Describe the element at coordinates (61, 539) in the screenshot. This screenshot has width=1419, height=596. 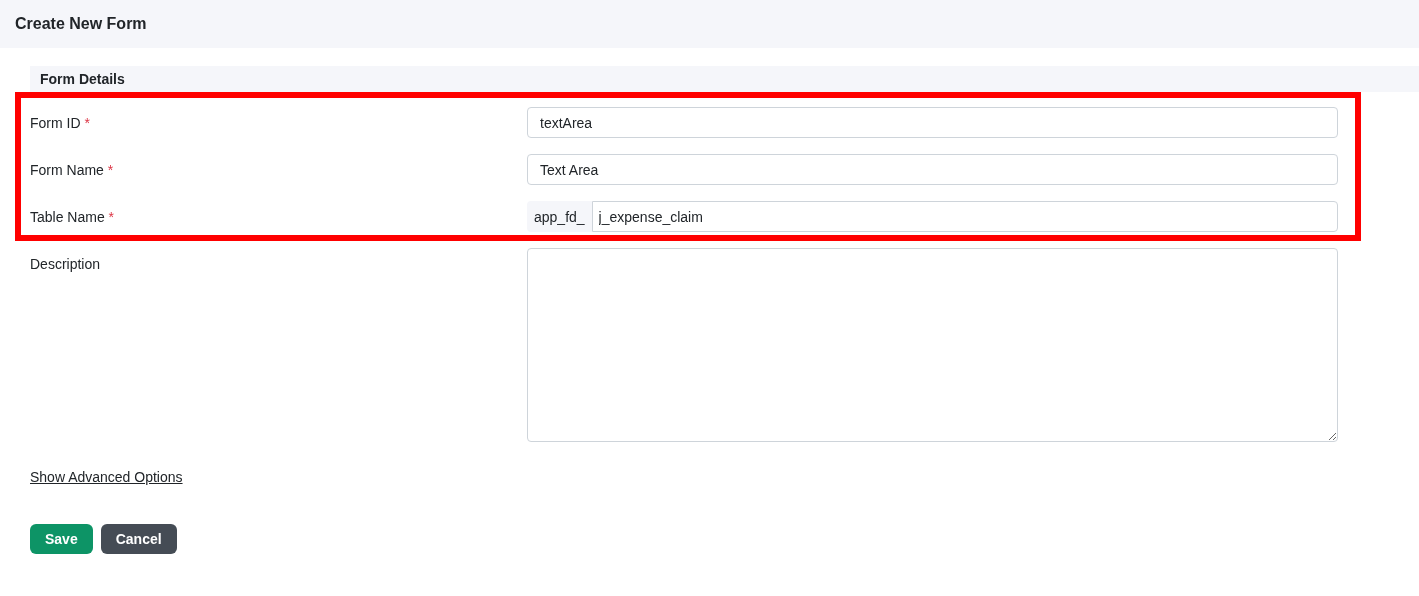
I see `save-button: Save` at that location.